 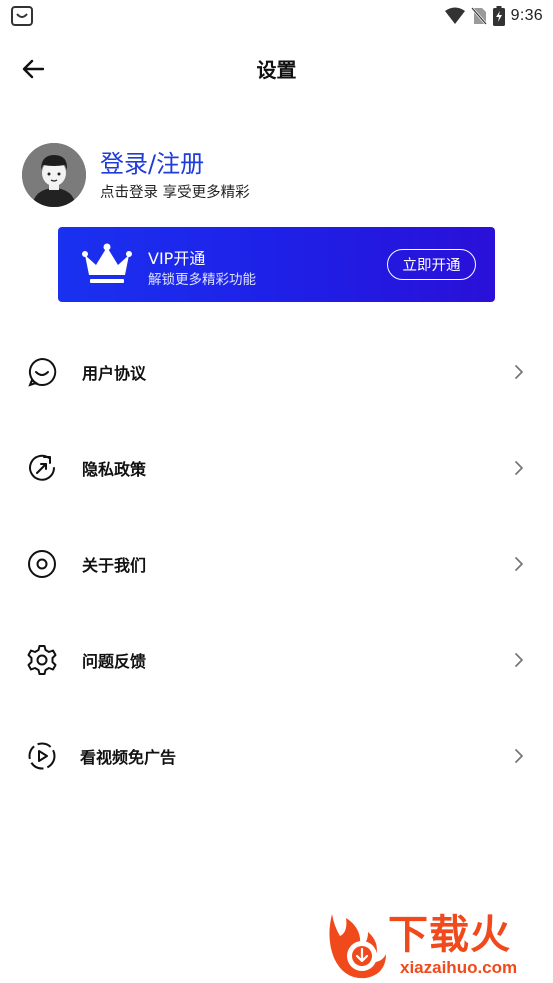 I want to click on status-bar: 9:36, so click(x=276, y=16).